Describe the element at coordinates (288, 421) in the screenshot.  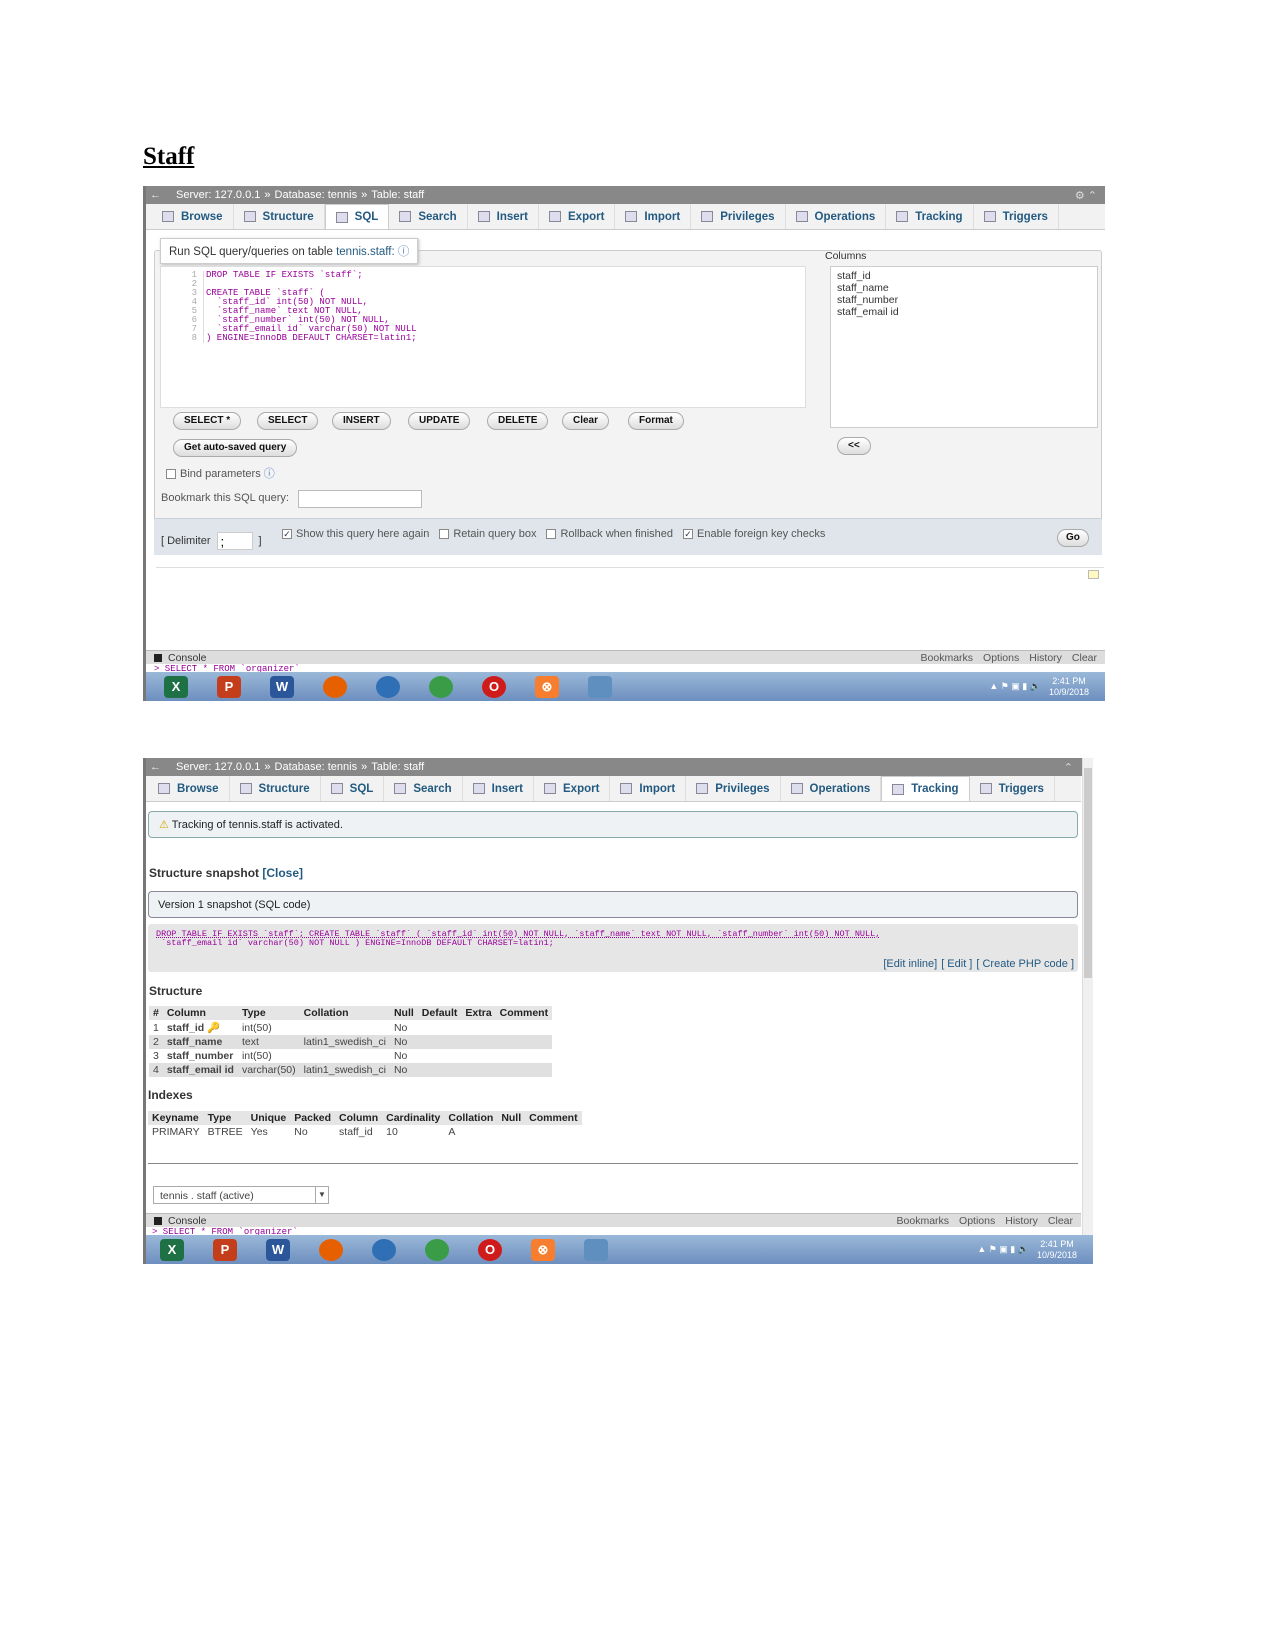
I see `select-button: SELECT` at that location.